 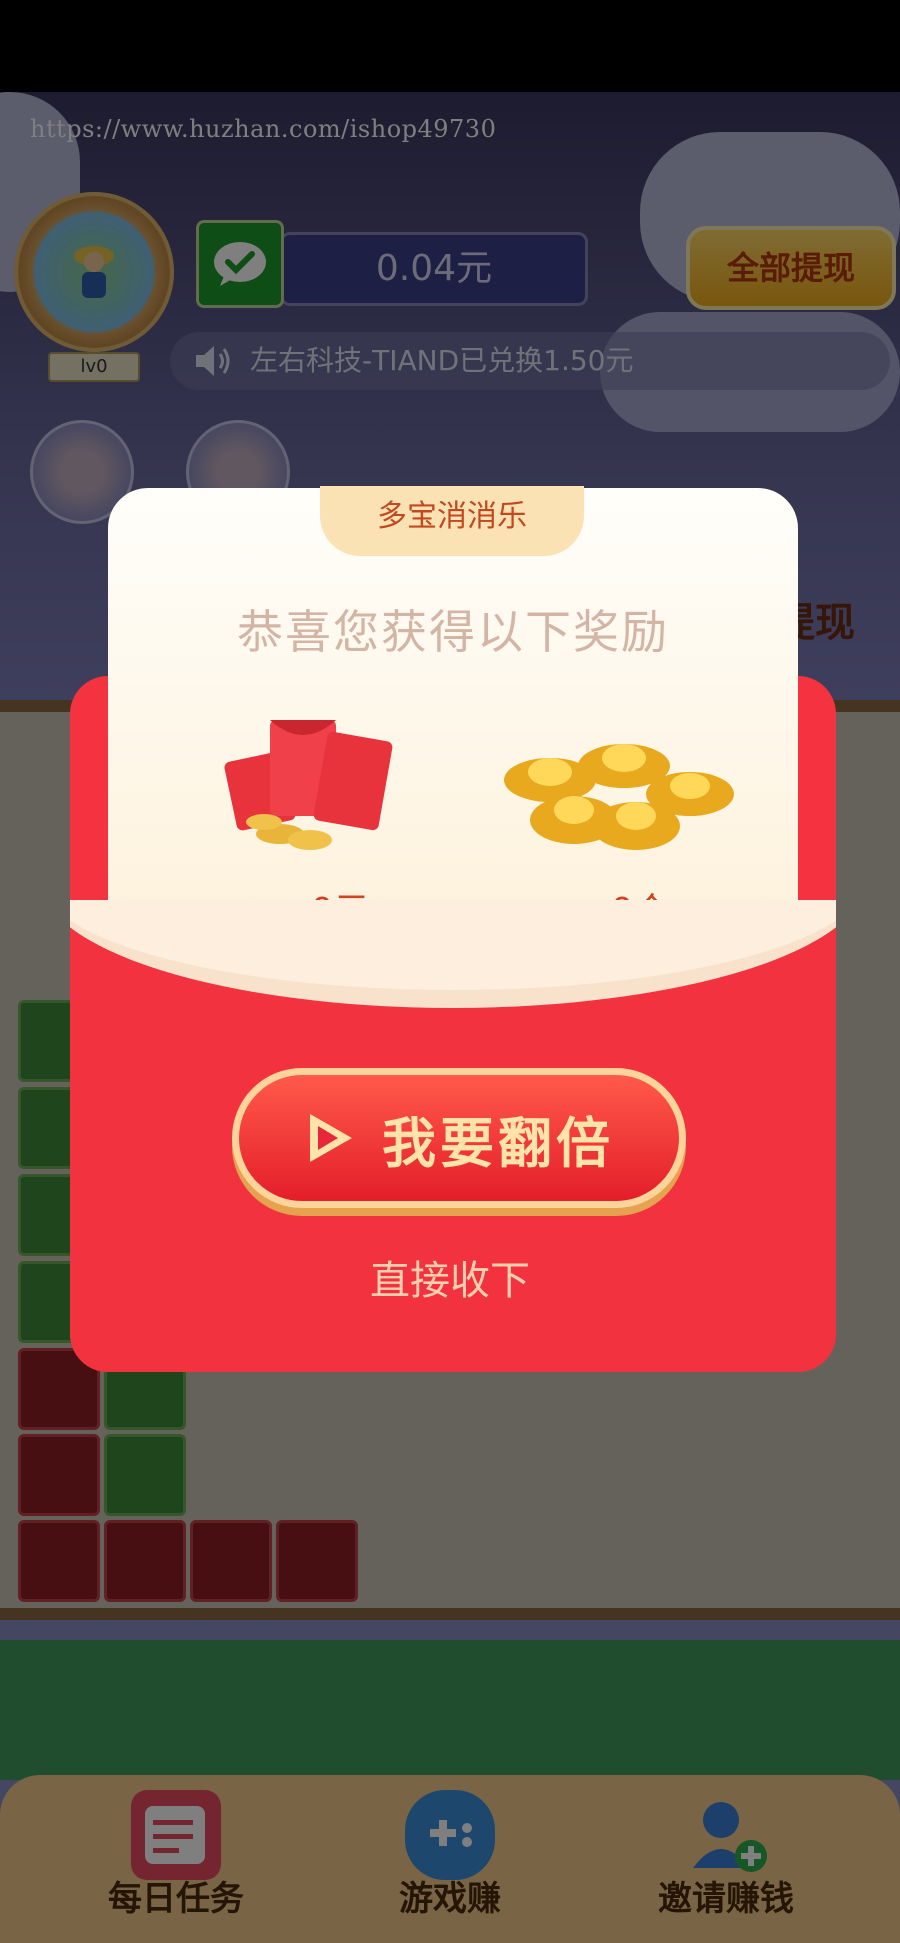 What do you see at coordinates (453, 632) in the screenshot?
I see `modal-heading: 恭喜您获得以下奖励` at bounding box center [453, 632].